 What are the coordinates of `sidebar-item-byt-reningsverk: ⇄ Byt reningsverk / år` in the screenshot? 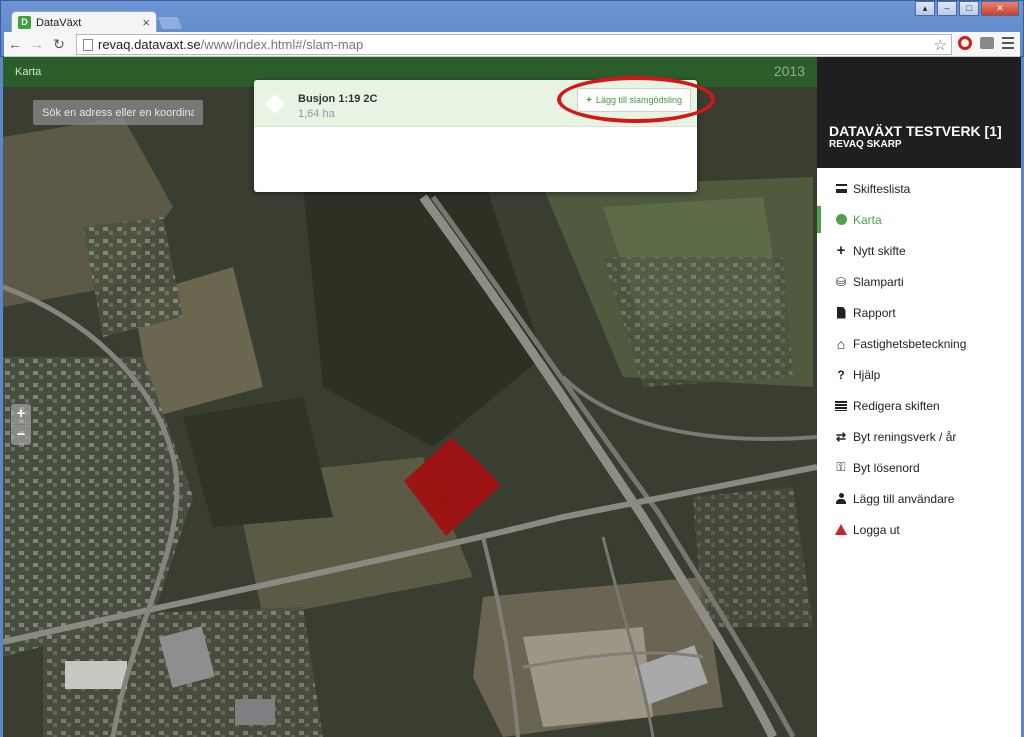 It's located at (919, 436).